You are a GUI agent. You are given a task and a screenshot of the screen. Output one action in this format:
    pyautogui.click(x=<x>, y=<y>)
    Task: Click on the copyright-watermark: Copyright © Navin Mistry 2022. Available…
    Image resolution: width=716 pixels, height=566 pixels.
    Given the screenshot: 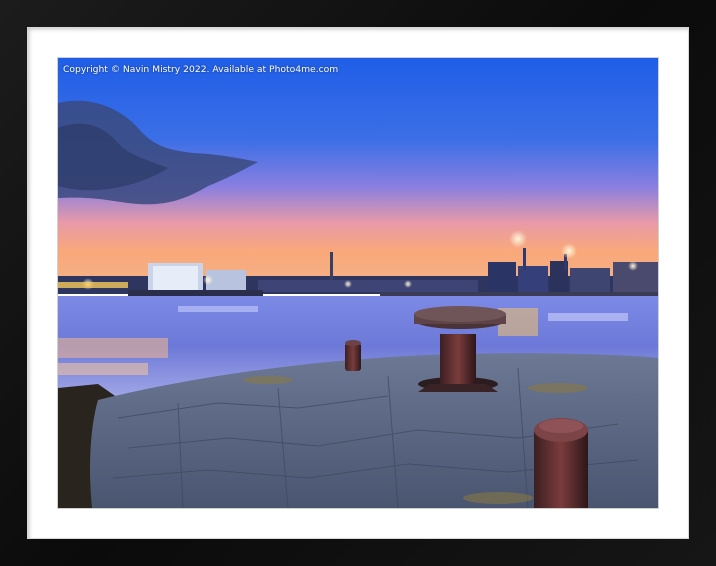 What is the action you would take?
    pyautogui.click(x=201, y=69)
    